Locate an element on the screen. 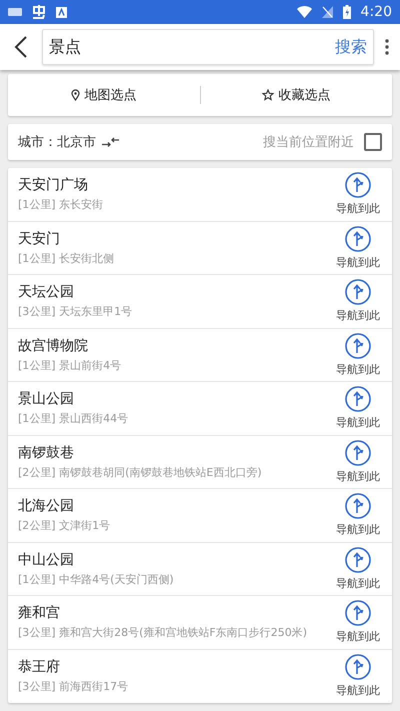 This screenshot has height=711, width=400. bug-icon is located at coordinates (39, 12).